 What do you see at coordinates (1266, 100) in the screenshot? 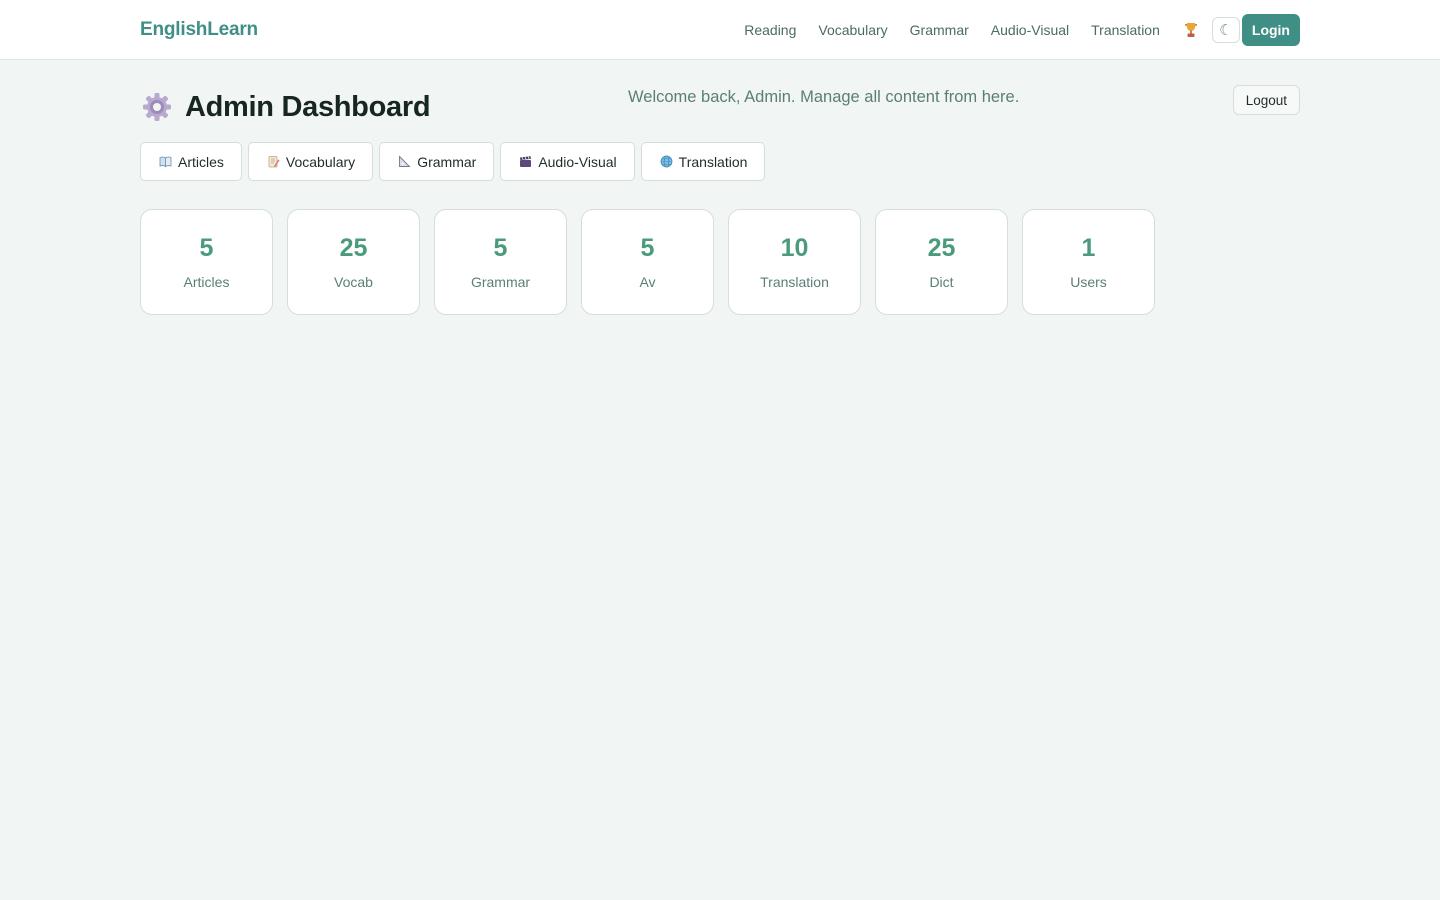
I see `logout-button: Logout` at bounding box center [1266, 100].